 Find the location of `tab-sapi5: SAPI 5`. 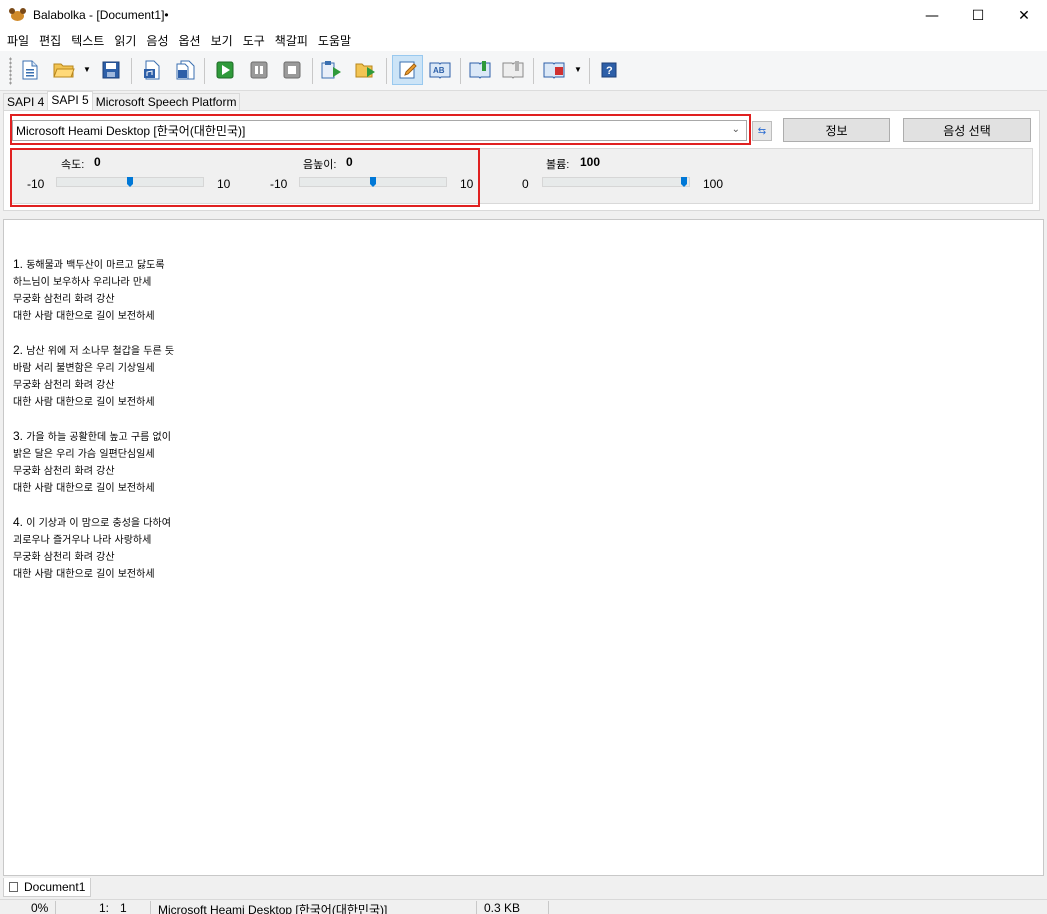

tab-sapi5: SAPI 5 is located at coordinates (70, 101).